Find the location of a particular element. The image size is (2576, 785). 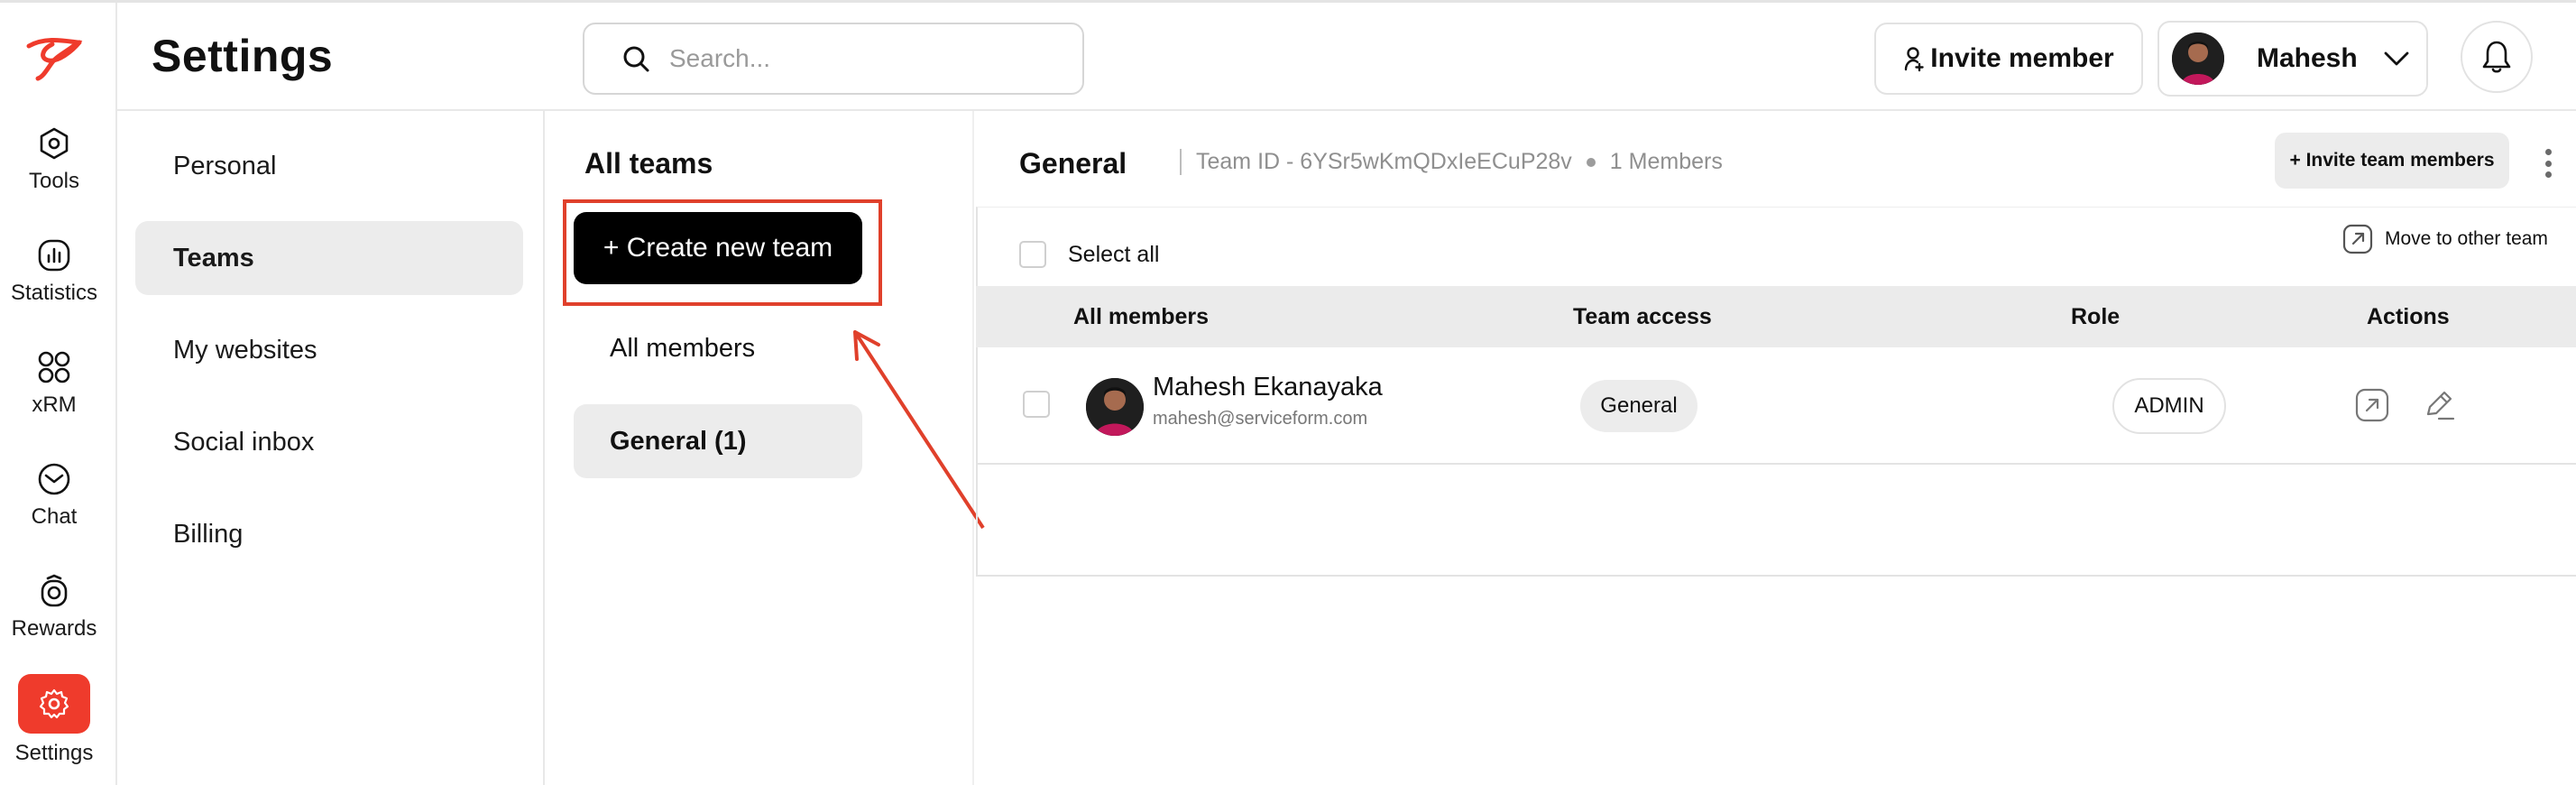

team-meta: Team ID - 6YSr5wKmQDxIeECuP28v 1 Members is located at coordinates (1451, 162).